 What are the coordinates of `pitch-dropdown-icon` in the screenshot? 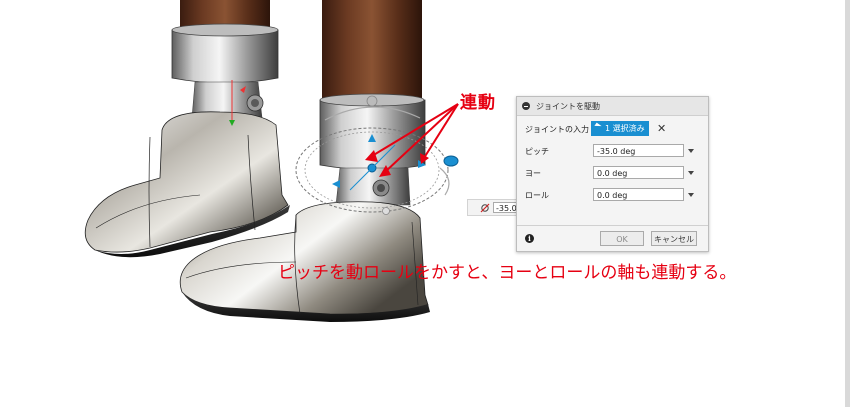 It's located at (691, 151).